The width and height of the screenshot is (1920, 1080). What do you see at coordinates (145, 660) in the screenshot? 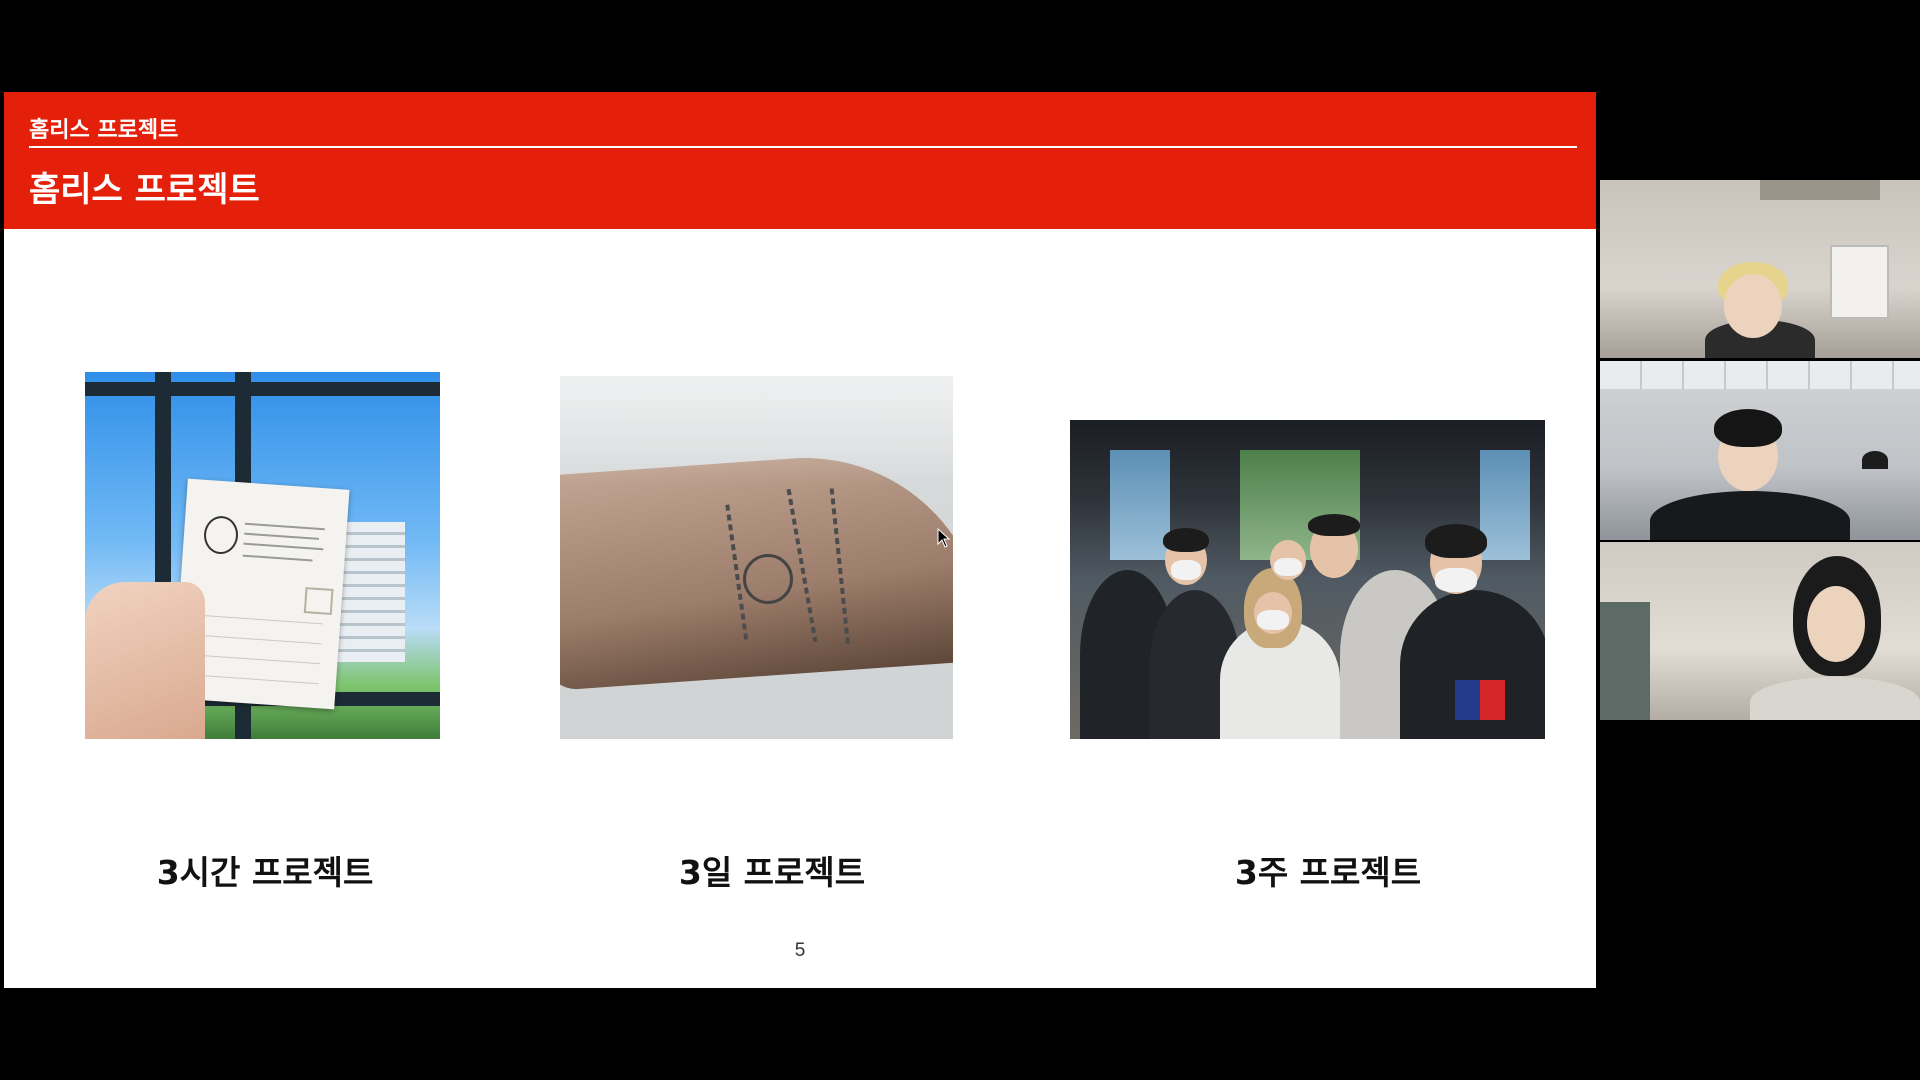
I see `hand` at bounding box center [145, 660].